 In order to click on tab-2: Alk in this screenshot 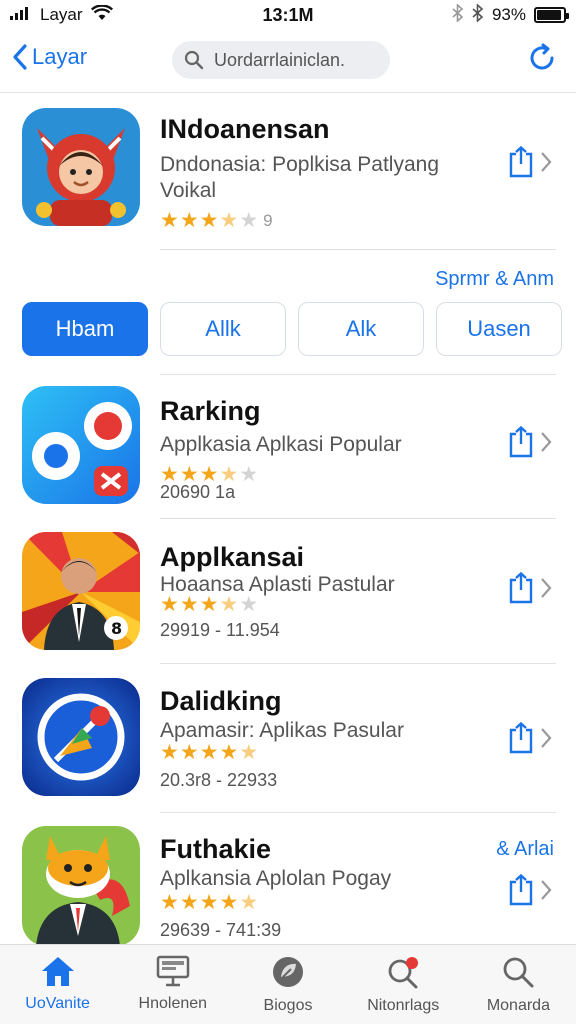, I will do `click(361, 329)`.